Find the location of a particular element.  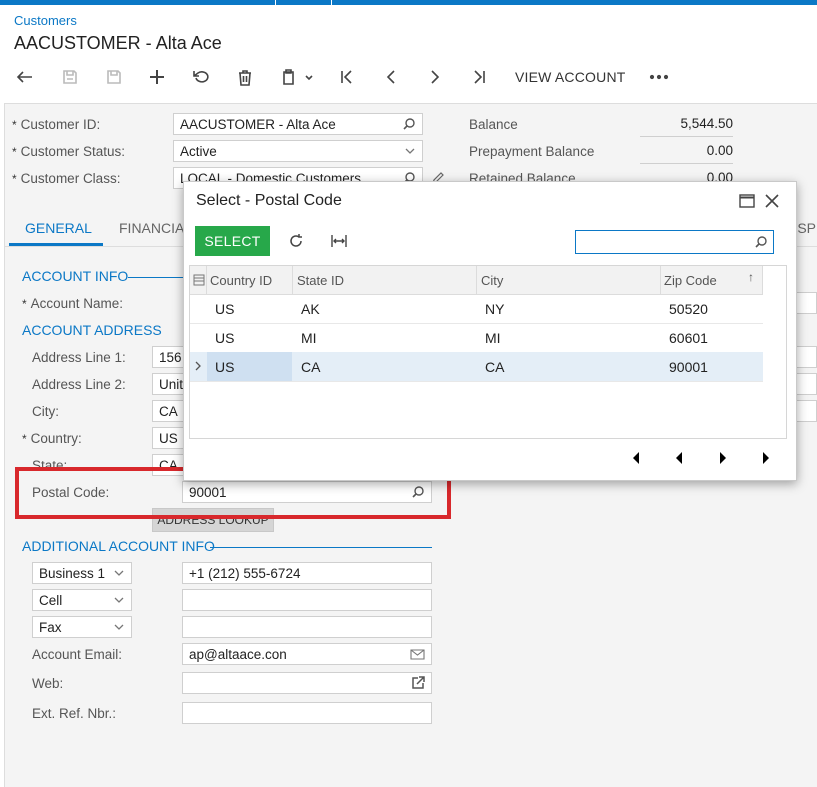

first-icon is located at coordinates (347, 77).